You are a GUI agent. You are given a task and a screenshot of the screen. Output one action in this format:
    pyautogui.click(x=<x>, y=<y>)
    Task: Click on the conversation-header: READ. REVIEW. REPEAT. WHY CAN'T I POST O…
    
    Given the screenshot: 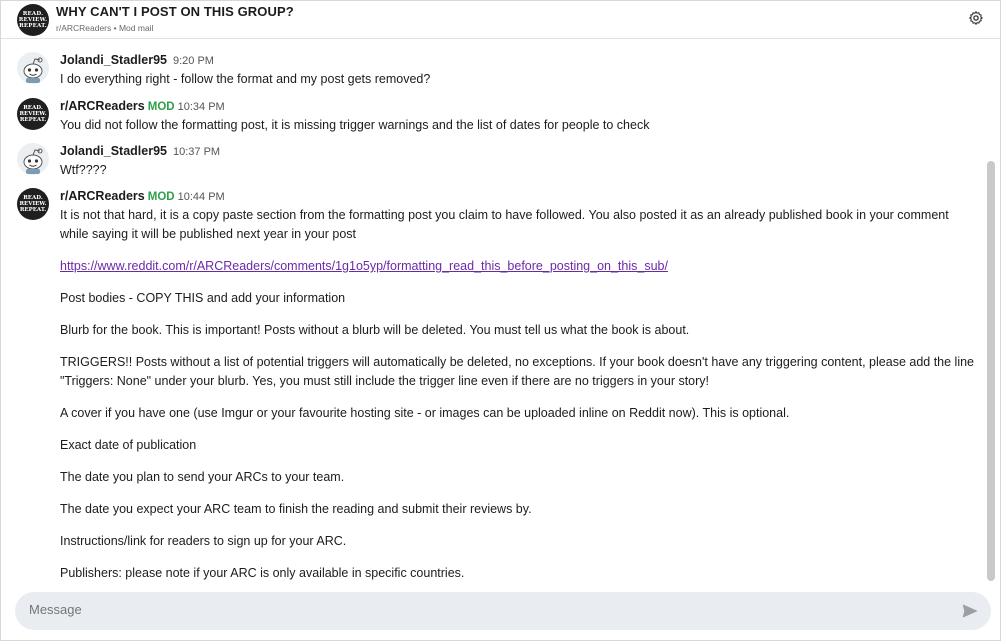 What is the action you would take?
    pyautogui.click(x=500, y=20)
    